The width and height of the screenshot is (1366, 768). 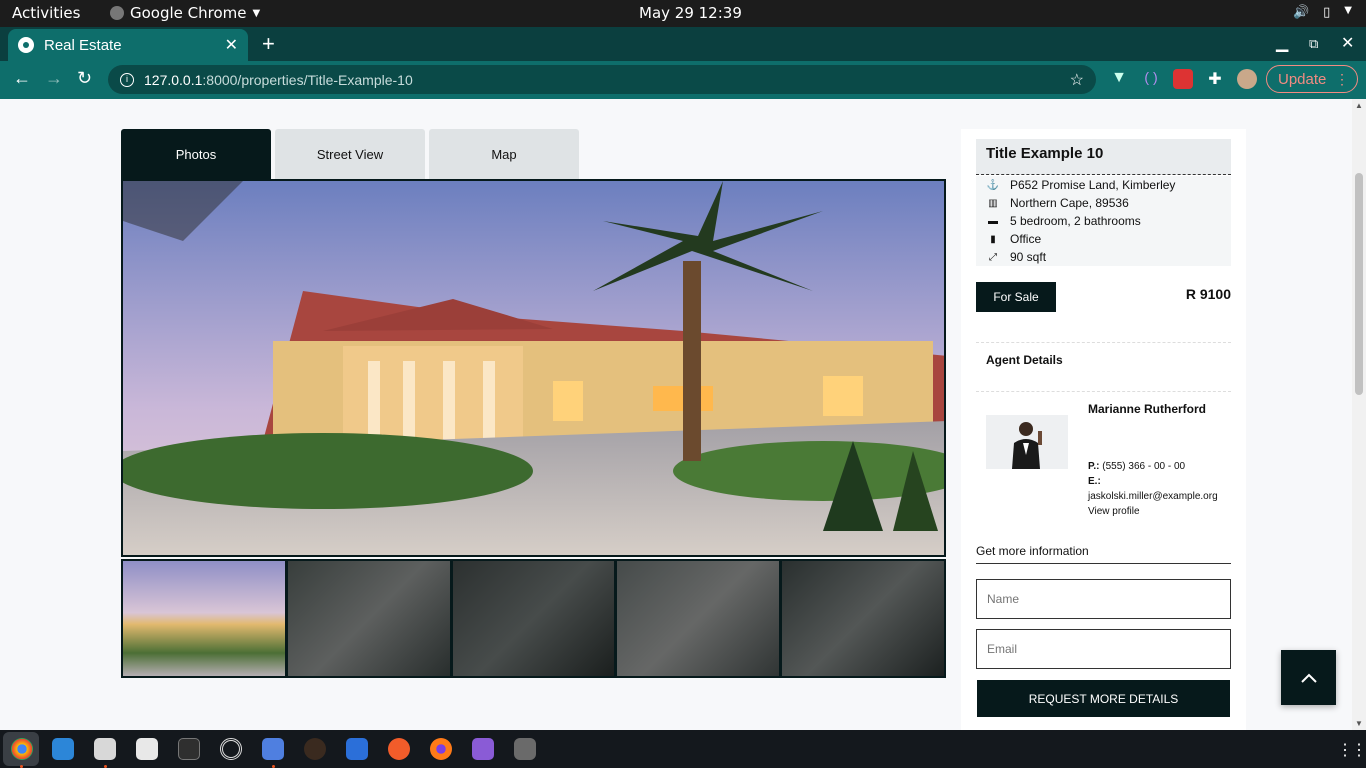 I want to click on chevron-up-icon, so click(x=1308, y=678).